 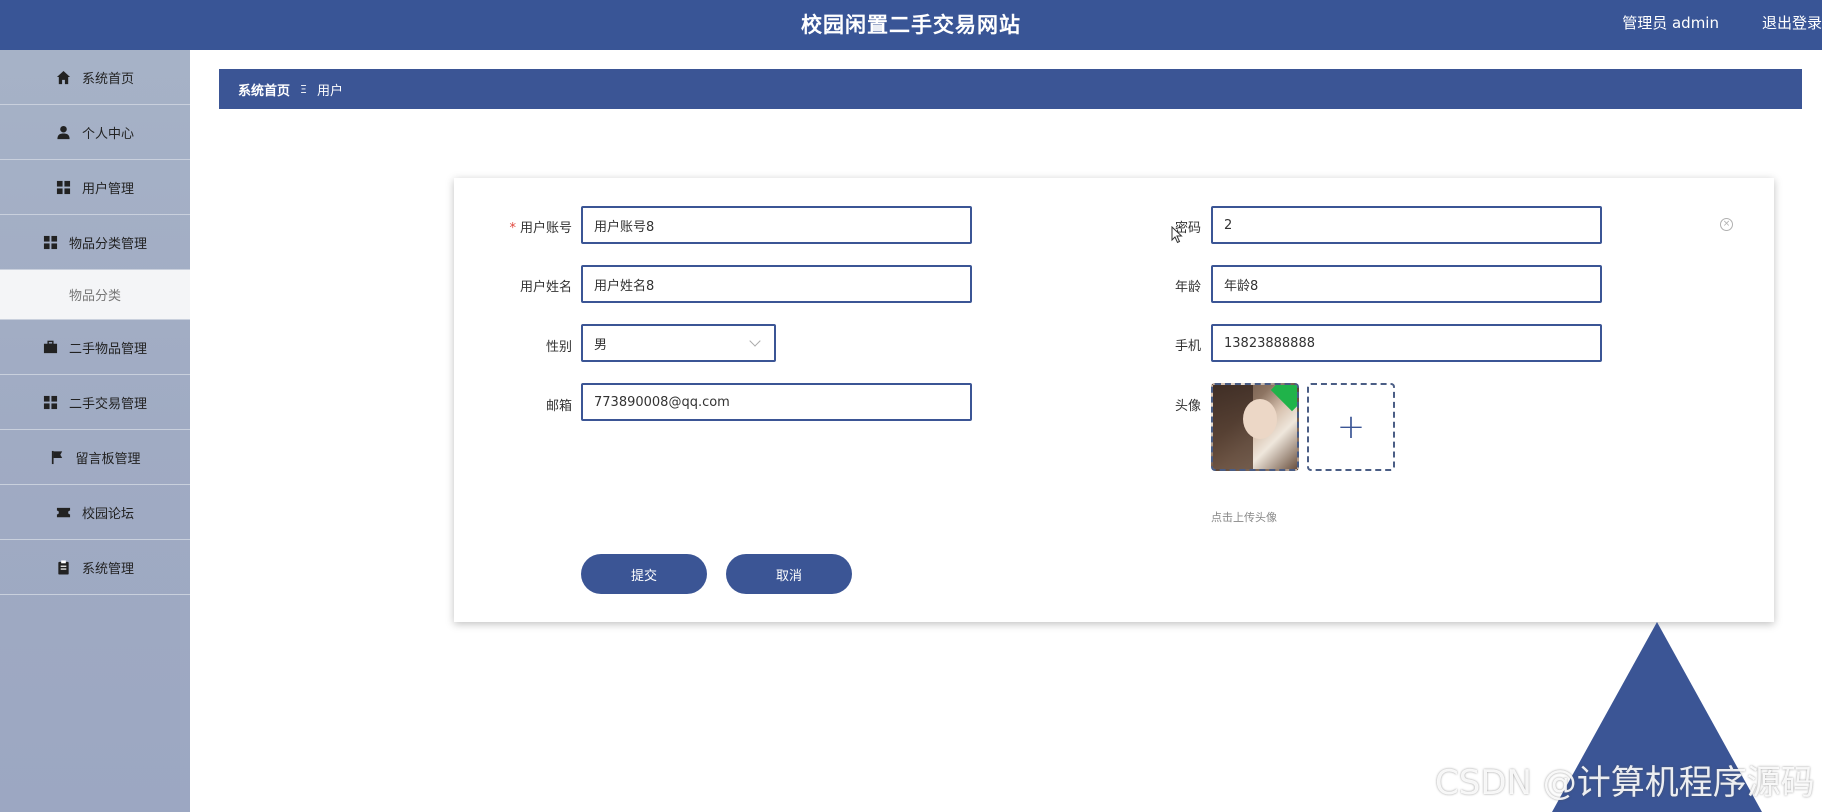 I want to click on breadcrumb-current: 用户, so click(x=329, y=91).